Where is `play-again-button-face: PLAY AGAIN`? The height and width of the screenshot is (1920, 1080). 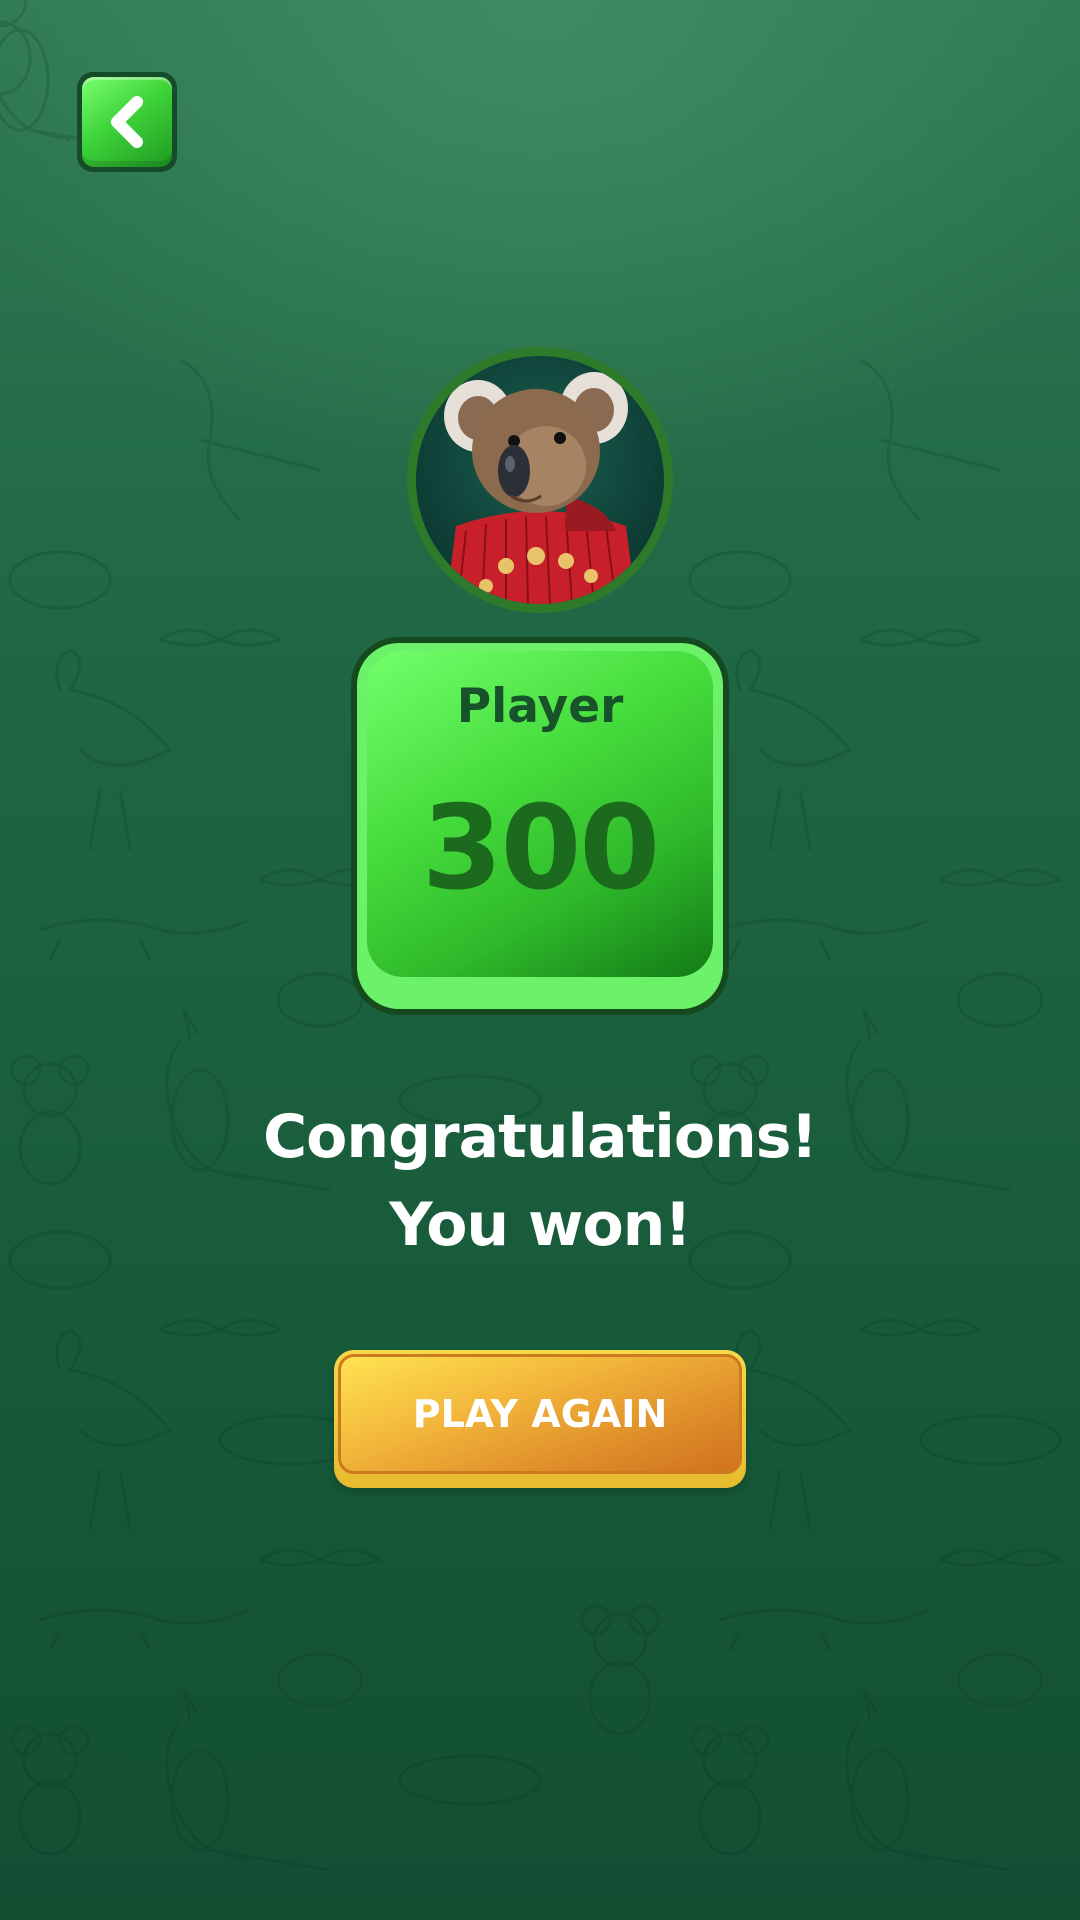
play-again-button-face: PLAY AGAIN is located at coordinates (540, 1414).